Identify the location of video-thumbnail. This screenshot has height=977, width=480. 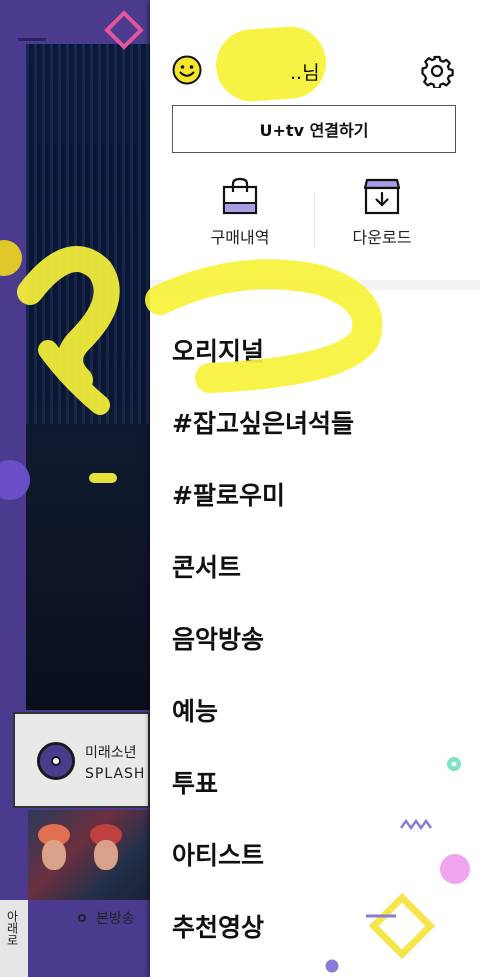
(89, 855).